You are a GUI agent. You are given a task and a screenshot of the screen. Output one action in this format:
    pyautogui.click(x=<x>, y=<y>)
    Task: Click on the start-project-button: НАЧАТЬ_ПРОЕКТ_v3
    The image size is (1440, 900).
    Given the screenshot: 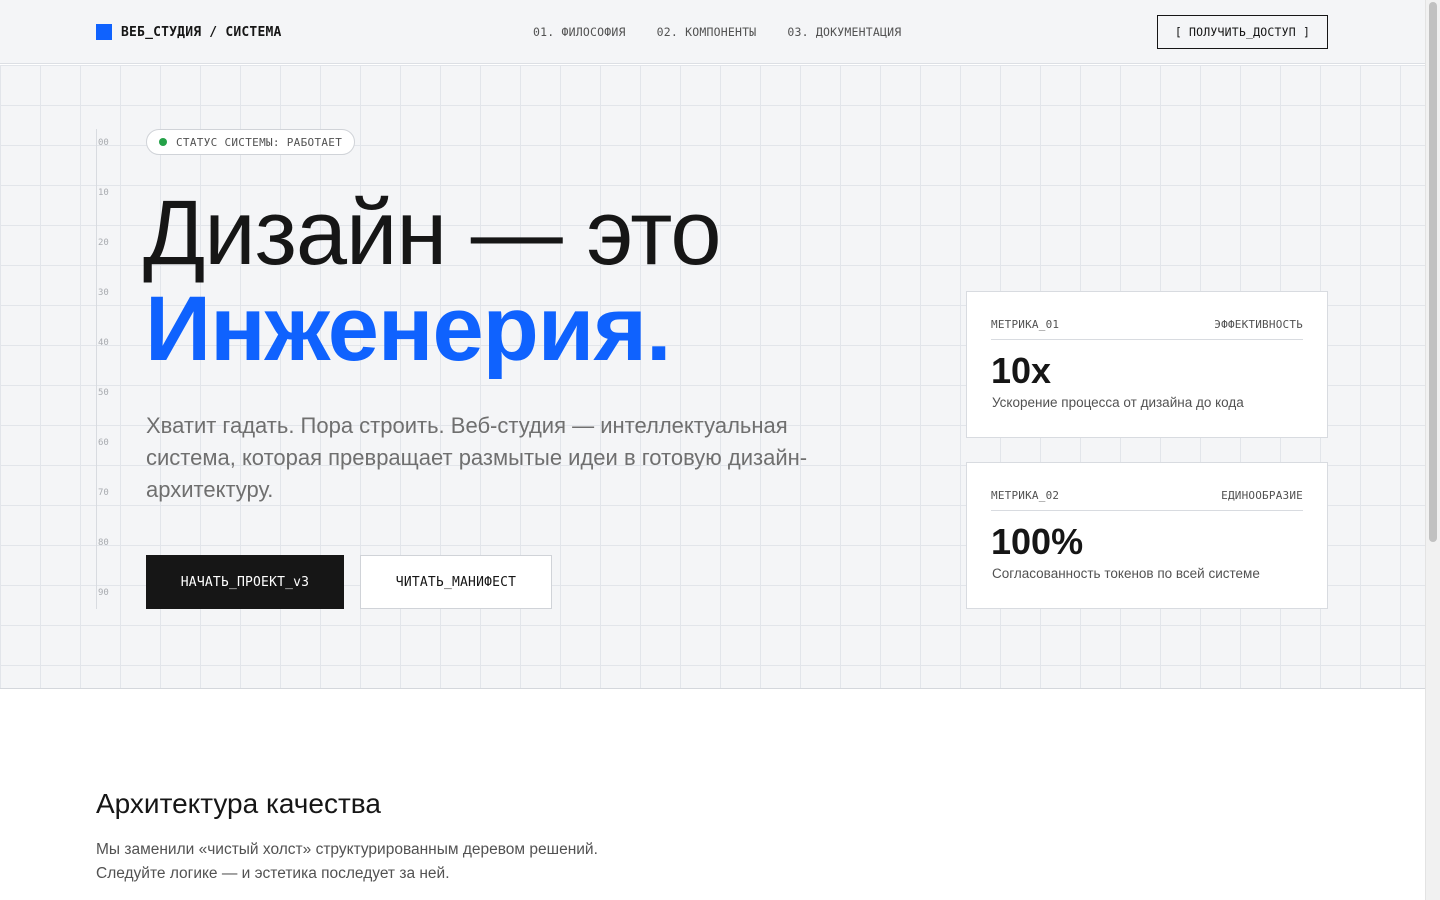 What is the action you would take?
    pyautogui.click(x=245, y=582)
    